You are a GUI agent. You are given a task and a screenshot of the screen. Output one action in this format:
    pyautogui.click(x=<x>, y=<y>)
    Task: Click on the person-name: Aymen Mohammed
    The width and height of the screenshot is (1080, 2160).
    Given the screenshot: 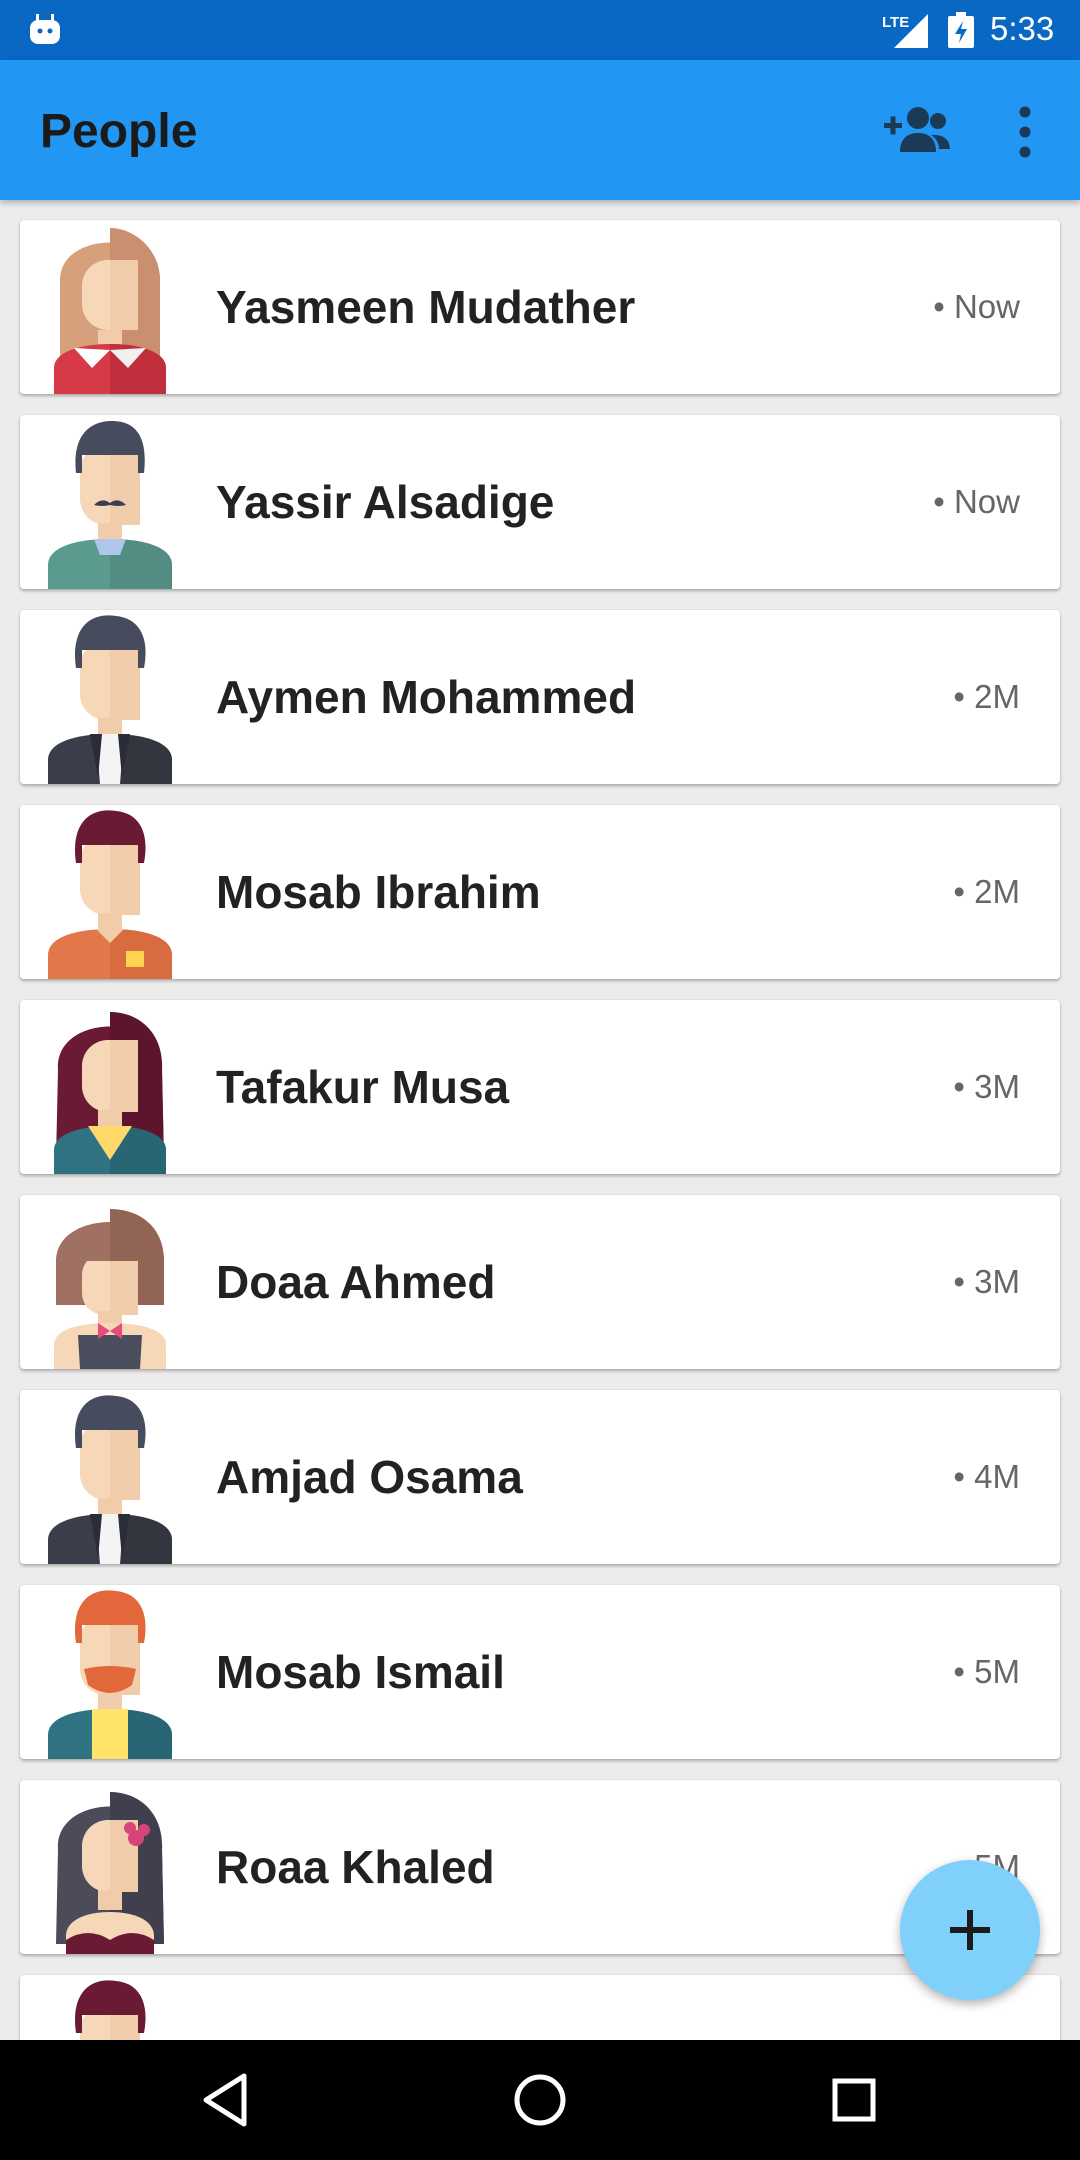 What is the action you would take?
    pyautogui.click(x=426, y=697)
    